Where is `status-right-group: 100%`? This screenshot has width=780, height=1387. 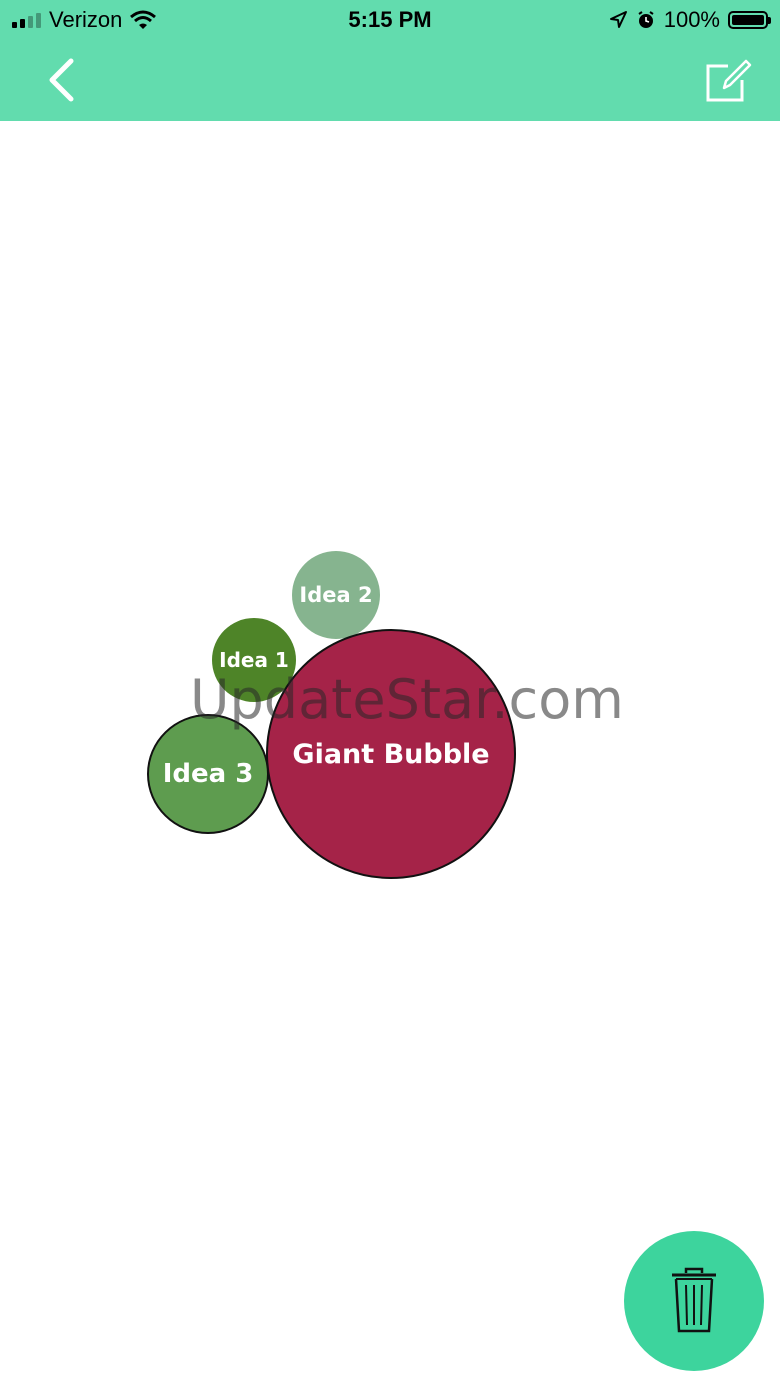 status-right-group: 100% is located at coordinates (689, 20).